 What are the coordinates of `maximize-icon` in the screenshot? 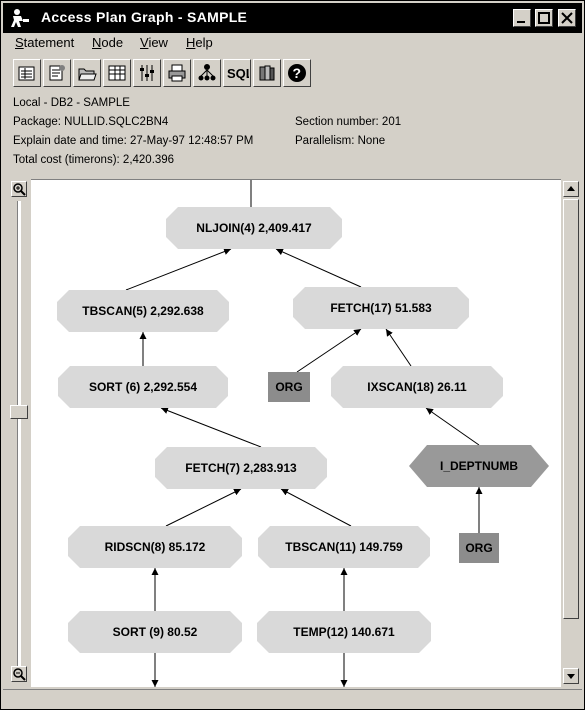 It's located at (544, 18).